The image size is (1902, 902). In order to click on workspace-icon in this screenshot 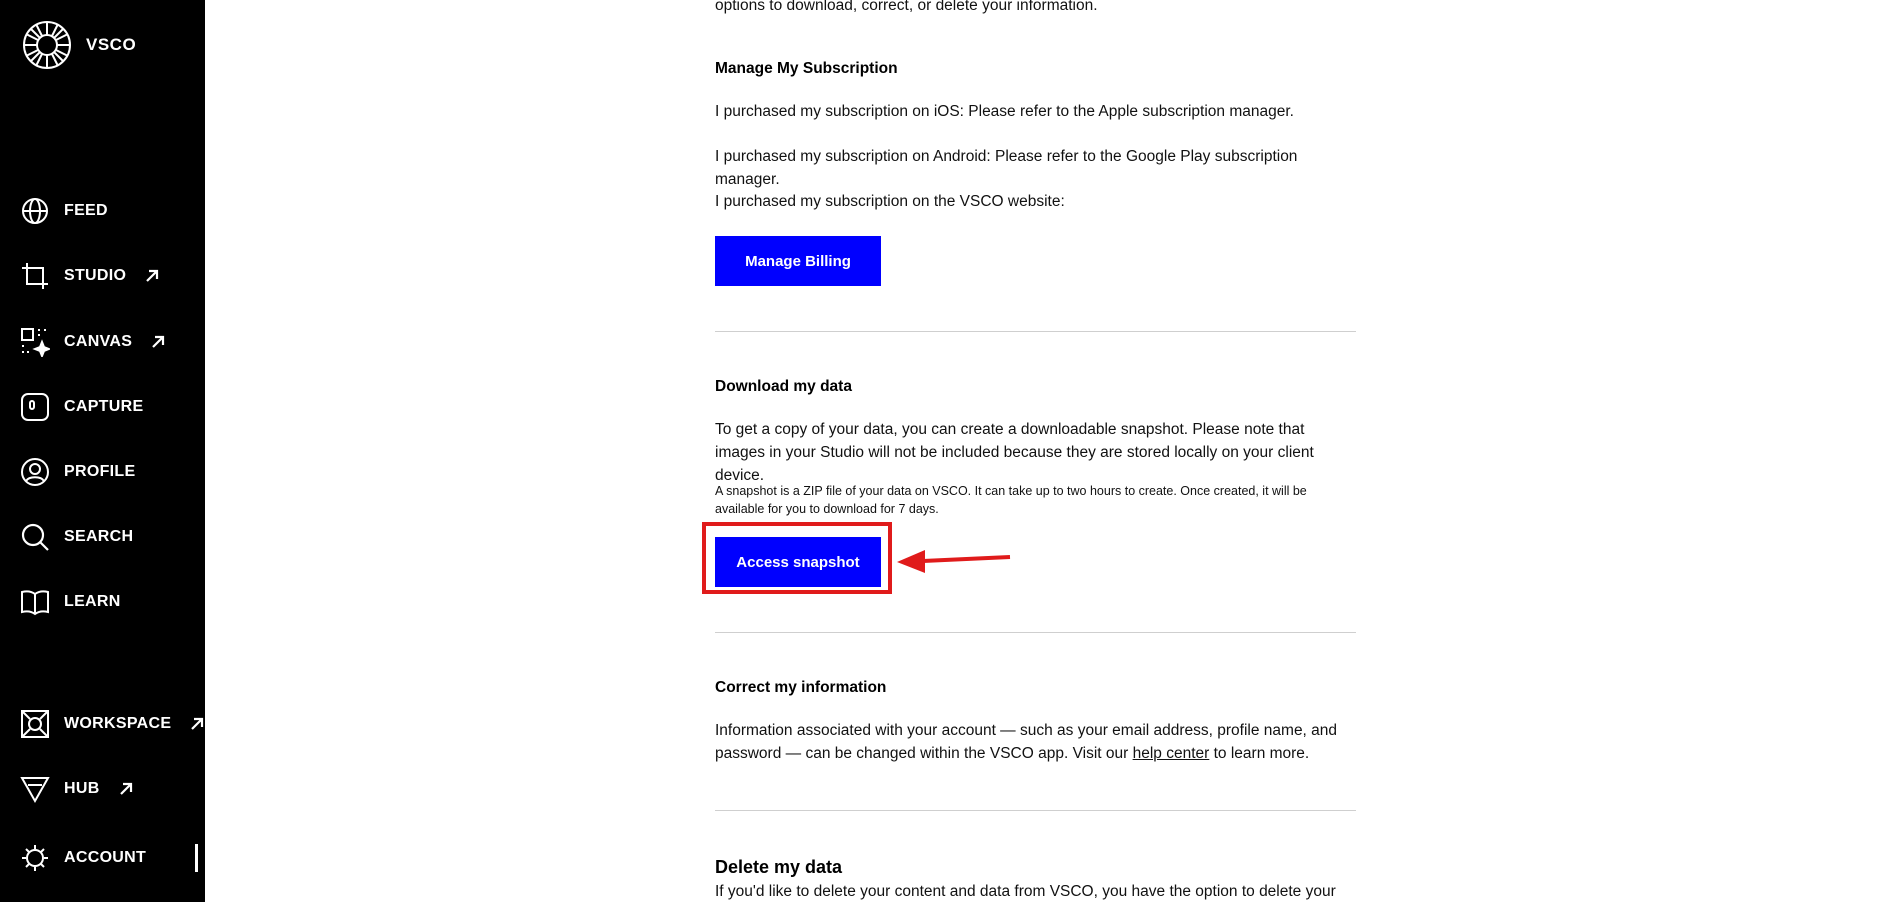, I will do `click(35, 724)`.